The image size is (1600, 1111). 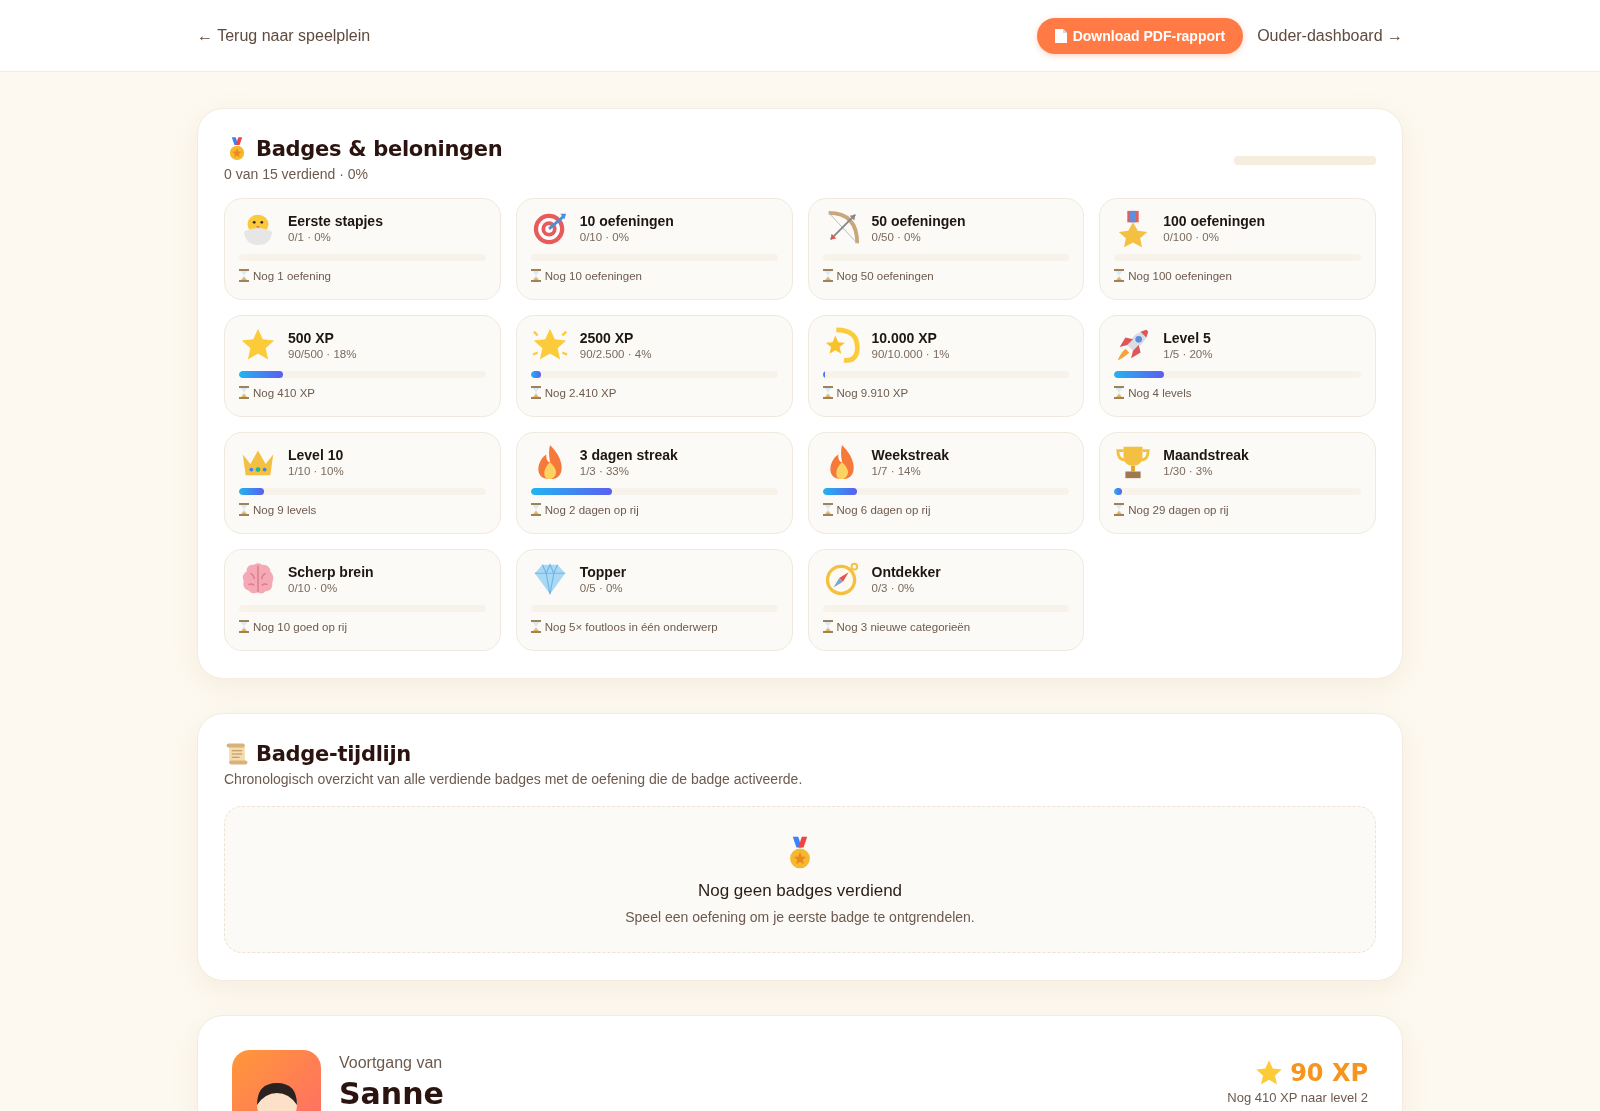 What do you see at coordinates (896, 471) in the screenshot?
I see `badge-progress-text: 1/7 · 14%` at bounding box center [896, 471].